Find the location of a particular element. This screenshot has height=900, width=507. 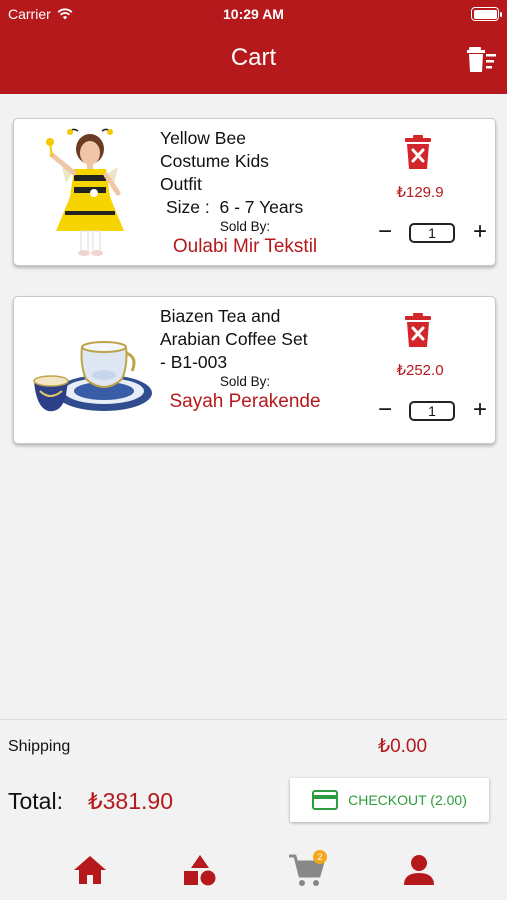

tab-home is located at coordinates (90, 870).